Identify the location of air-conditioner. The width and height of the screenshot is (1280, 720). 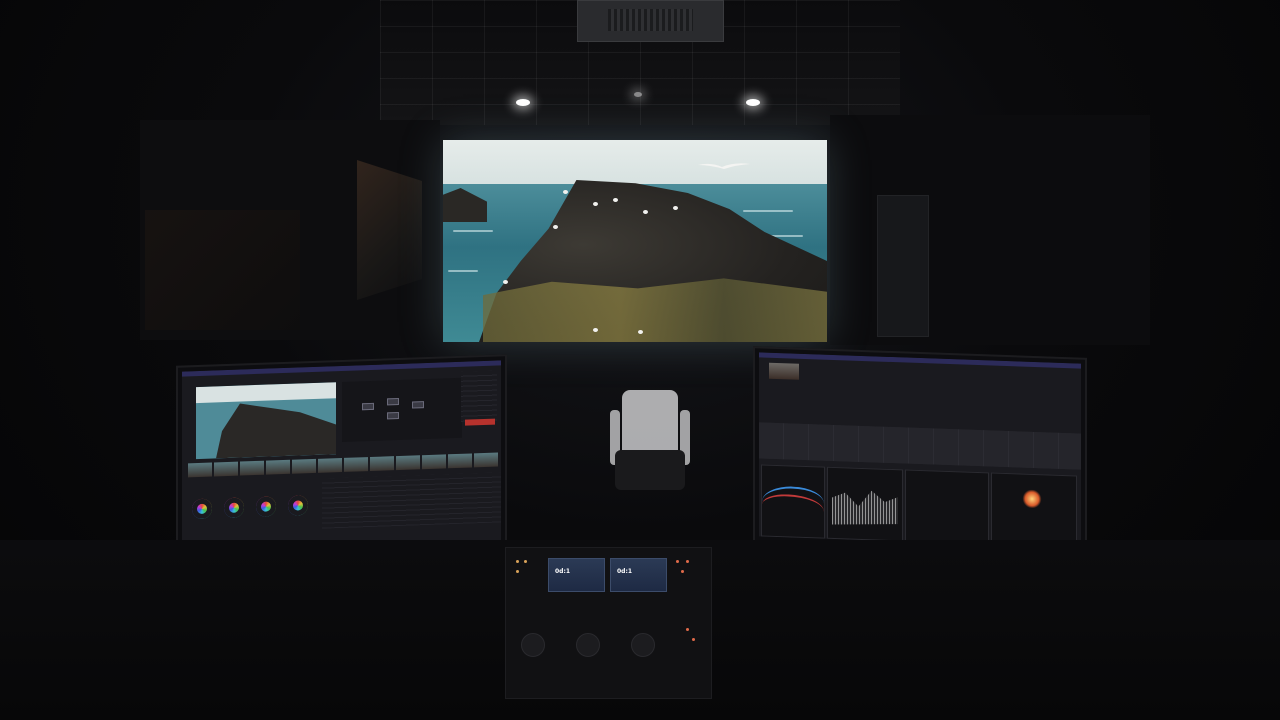
(650, 21).